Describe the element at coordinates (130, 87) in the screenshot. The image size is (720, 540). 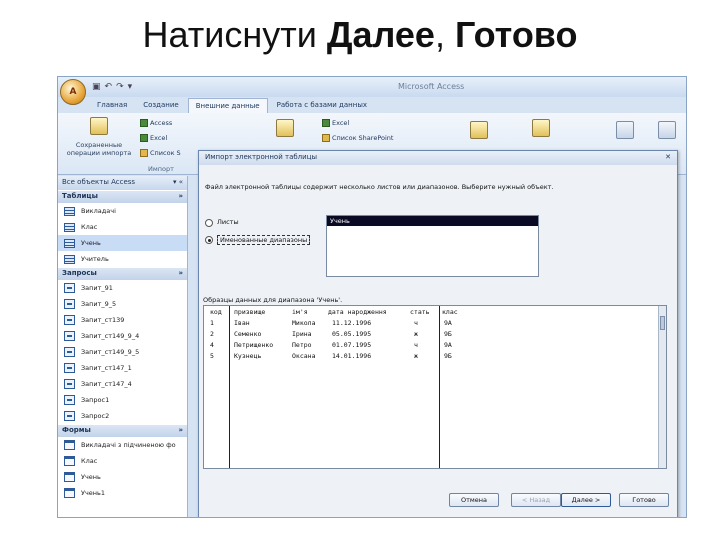
I see `customize-icon: ▾` at that location.